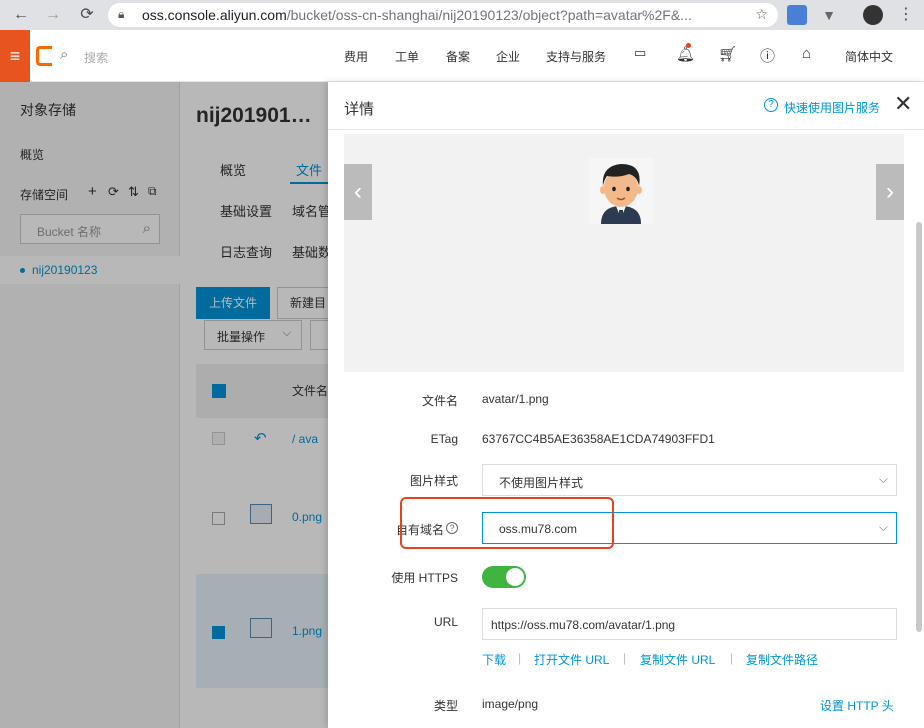 Image resolution: width=924 pixels, height=728 pixels. What do you see at coordinates (677, 659) in the screenshot?
I see `copy-url-link: 复制文件 URL` at bounding box center [677, 659].